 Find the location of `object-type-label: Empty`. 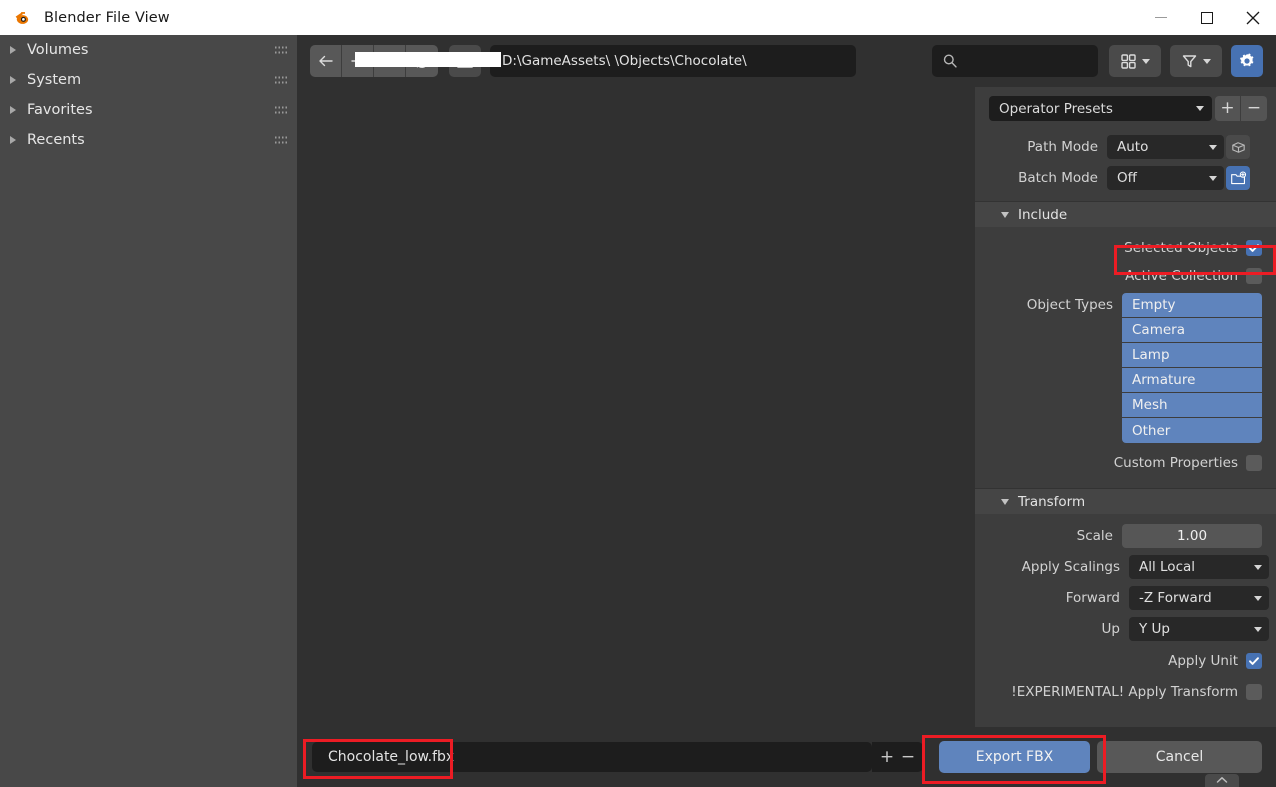

object-type-label: Empty is located at coordinates (1154, 305).